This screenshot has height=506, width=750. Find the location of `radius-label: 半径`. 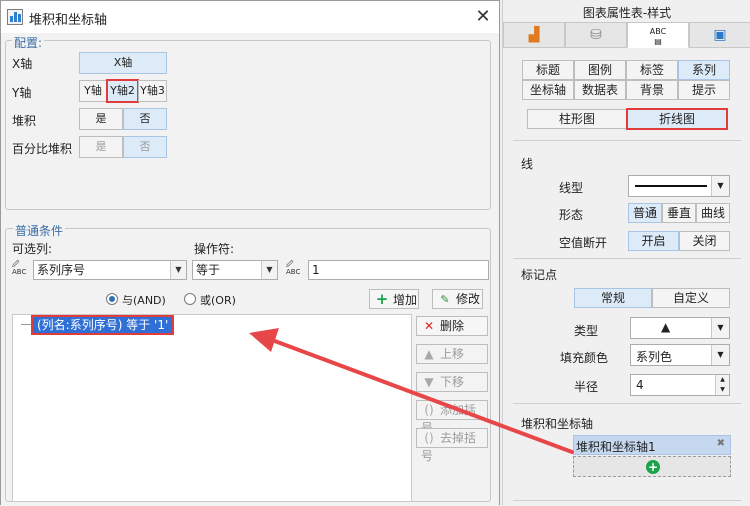

radius-label: 半径 is located at coordinates (586, 387).